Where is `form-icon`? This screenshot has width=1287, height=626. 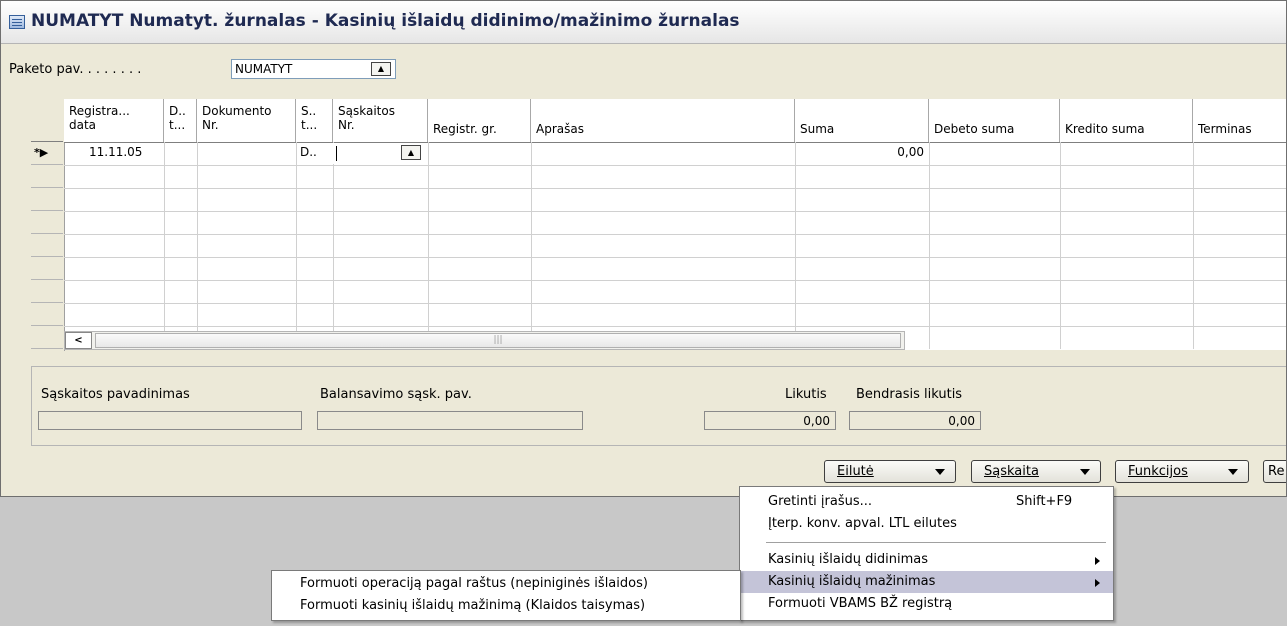
form-icon is located at coordinates (17, 22).